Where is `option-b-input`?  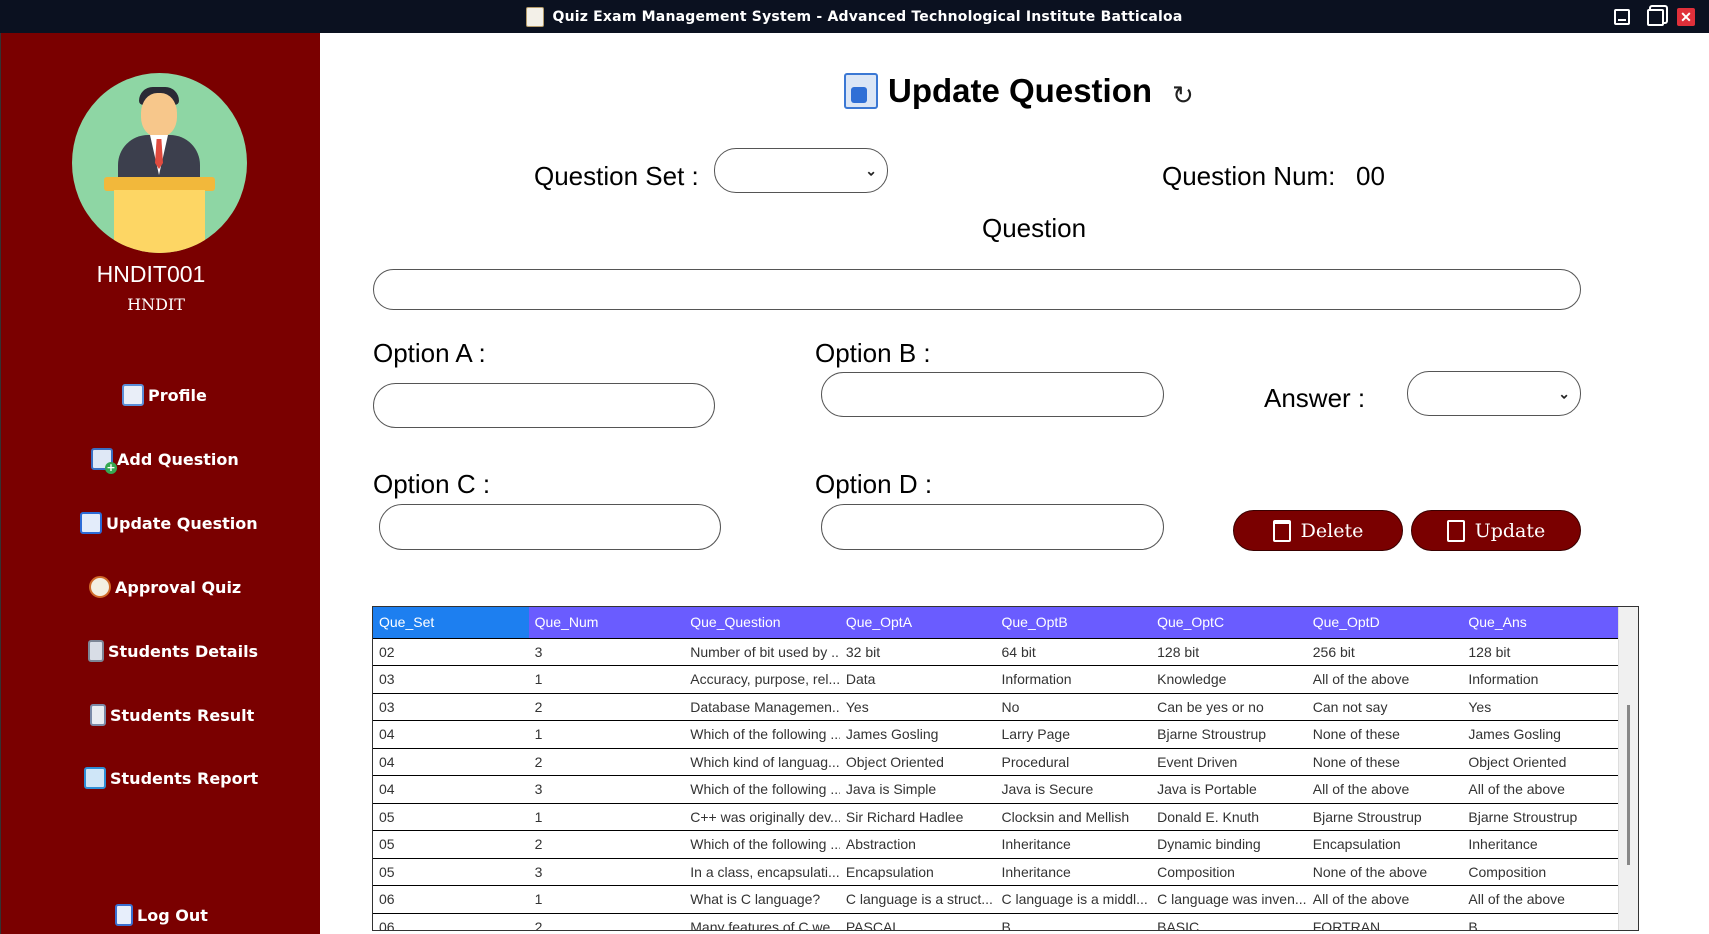
option-b-input is located at coordinates (992, 394).